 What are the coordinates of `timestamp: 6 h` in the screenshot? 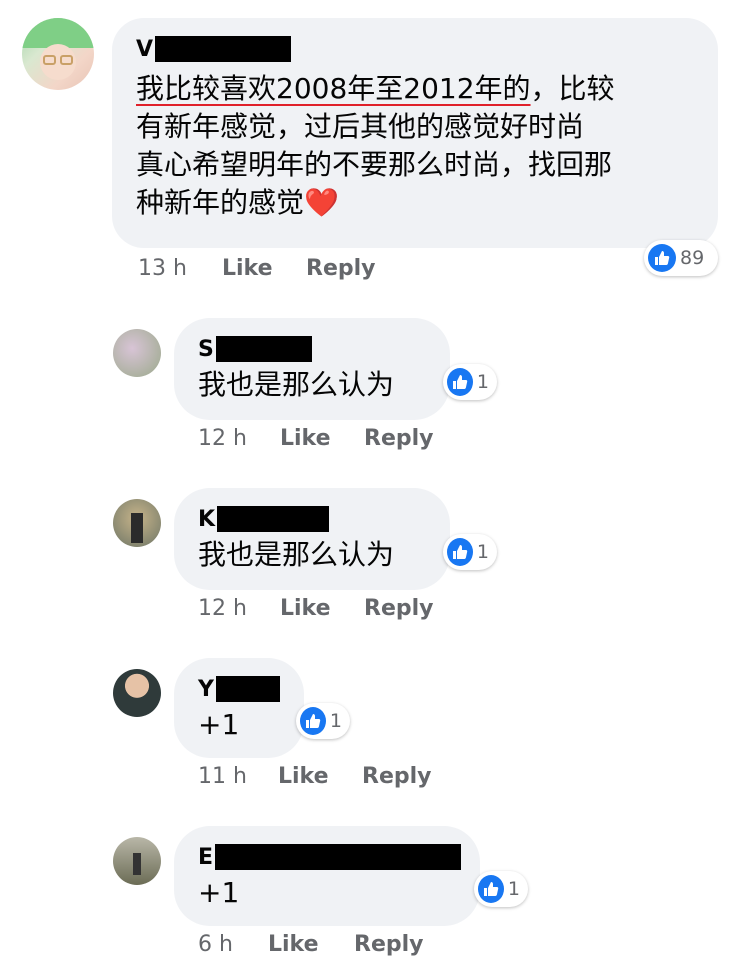 It's located at (215, 944).